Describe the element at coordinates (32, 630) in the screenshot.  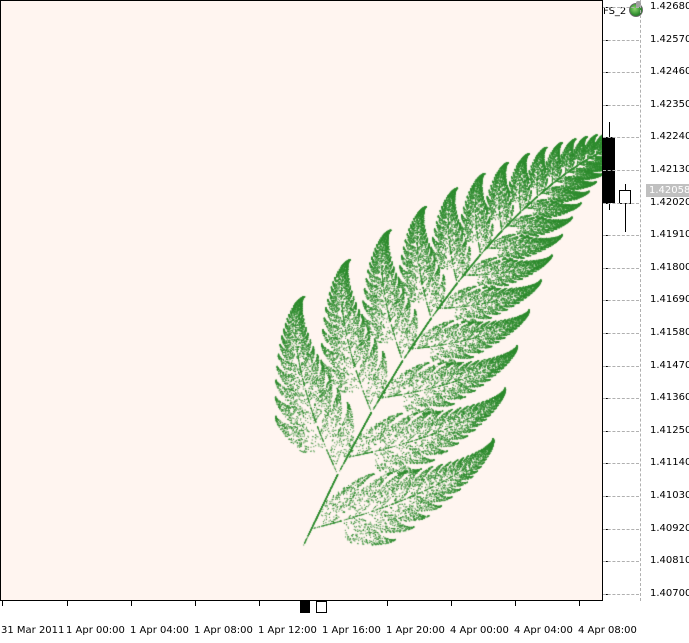
I see `time-label: 31 Mar 2011` at that location.